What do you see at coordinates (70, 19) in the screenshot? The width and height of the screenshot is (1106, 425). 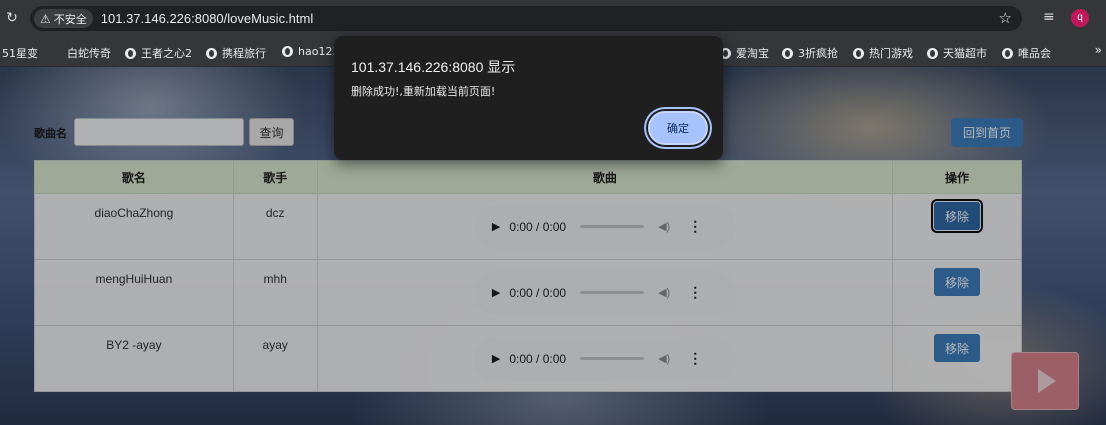 I see `security-label: 不安全` at bounding box center [70, 19].